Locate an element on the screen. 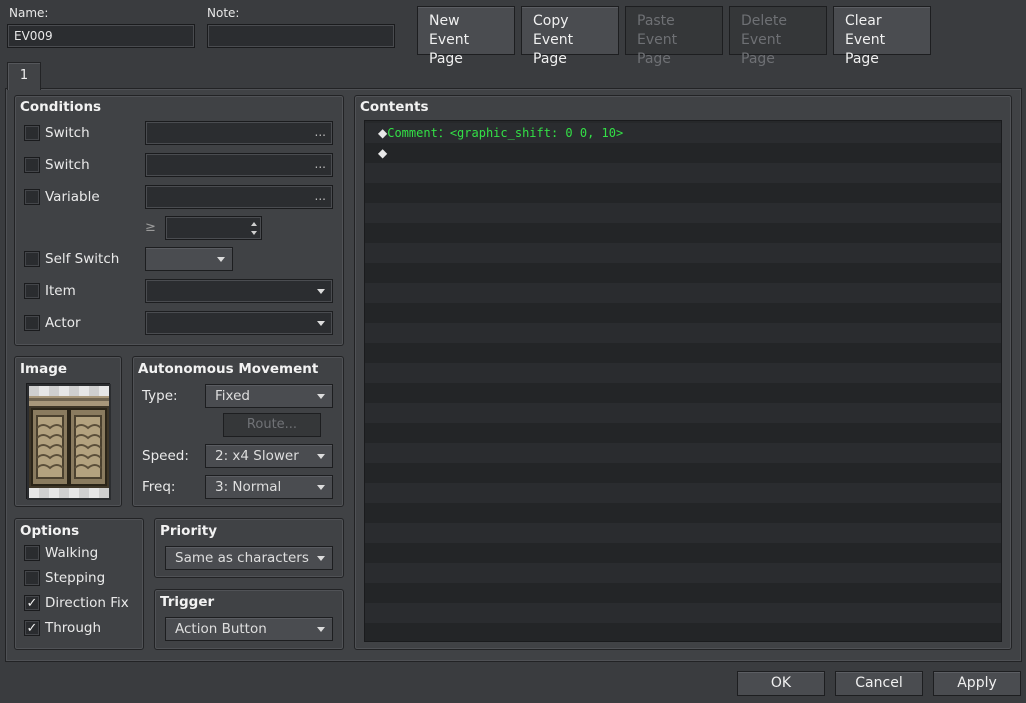  trigger-dropdown: Action Button is located at coordinates (249, 629).